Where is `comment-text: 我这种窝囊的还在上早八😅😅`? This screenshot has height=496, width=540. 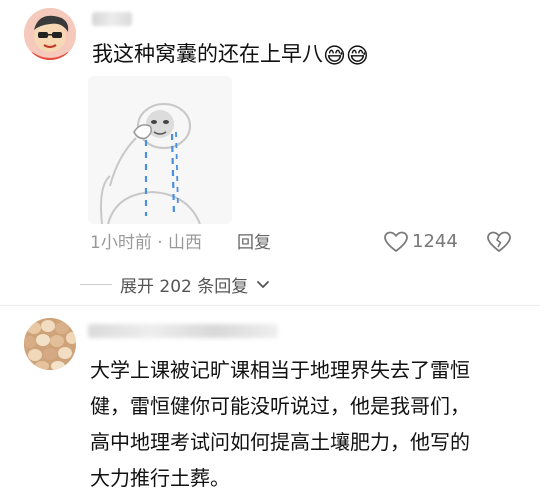 comment-text: 我这种窝囊的还在上早八😅😅 is located at coordinates (230, 55).